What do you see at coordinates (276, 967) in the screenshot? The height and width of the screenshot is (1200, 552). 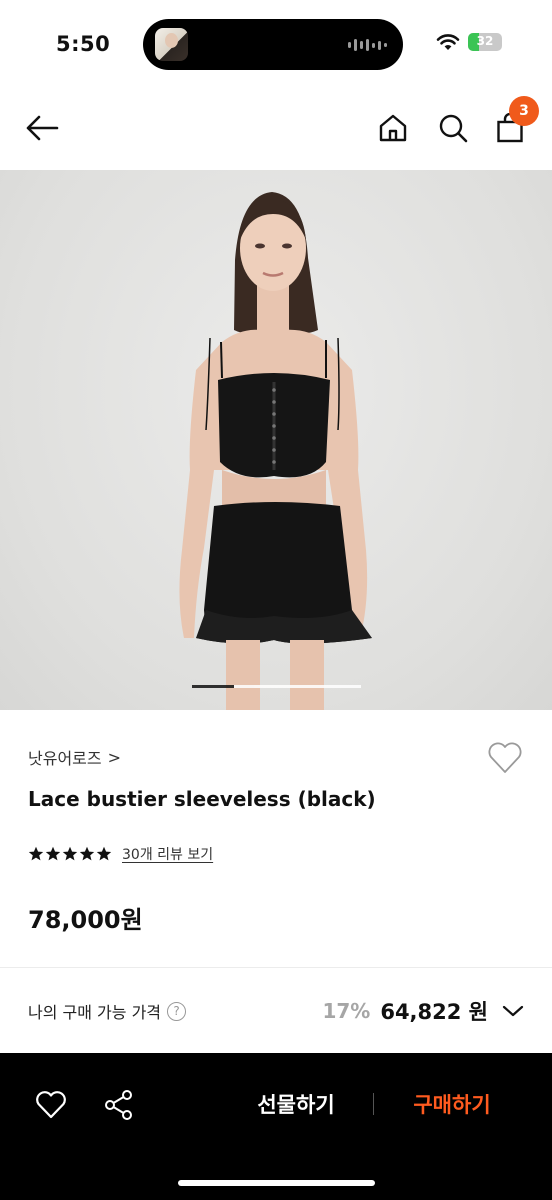 I see `section-divider` at bounding box center [276, 967].